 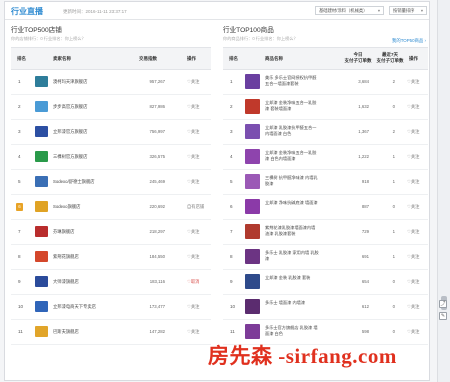 What do you see at coordinates (70, 107) in the screenshot?
I see `shop-name: 步步高官方旗舰店` at bounding box center [70, 107].